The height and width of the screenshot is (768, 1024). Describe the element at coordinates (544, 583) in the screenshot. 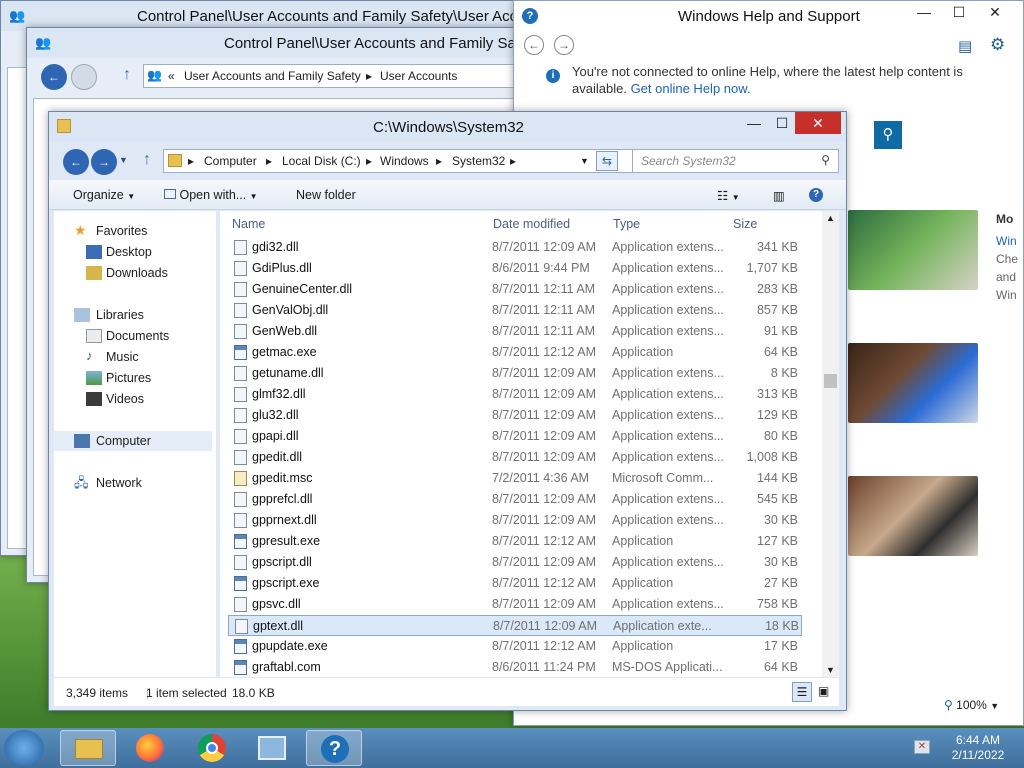

I see `file-date-modified: 8/7/2011 12:12 AM` at that location.